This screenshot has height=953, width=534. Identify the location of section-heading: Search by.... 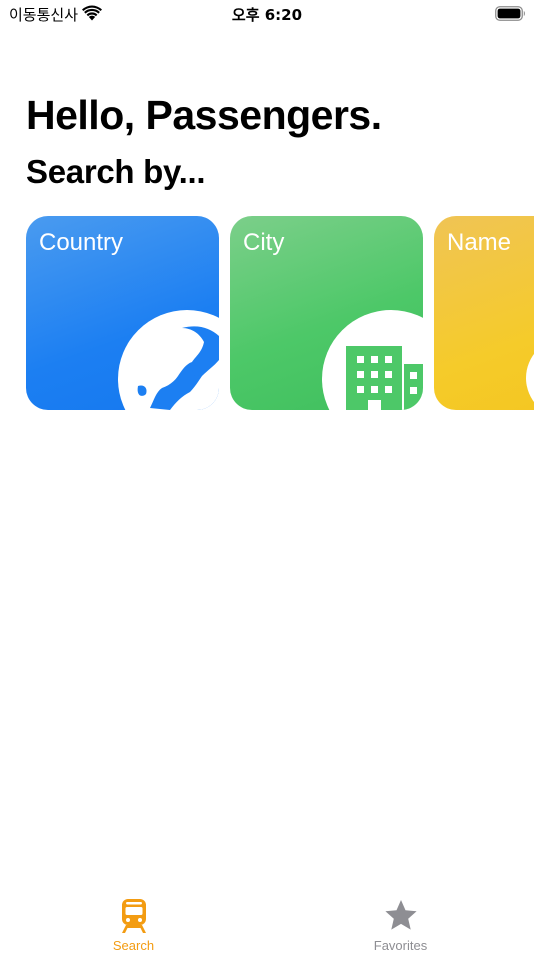
(116, 171).